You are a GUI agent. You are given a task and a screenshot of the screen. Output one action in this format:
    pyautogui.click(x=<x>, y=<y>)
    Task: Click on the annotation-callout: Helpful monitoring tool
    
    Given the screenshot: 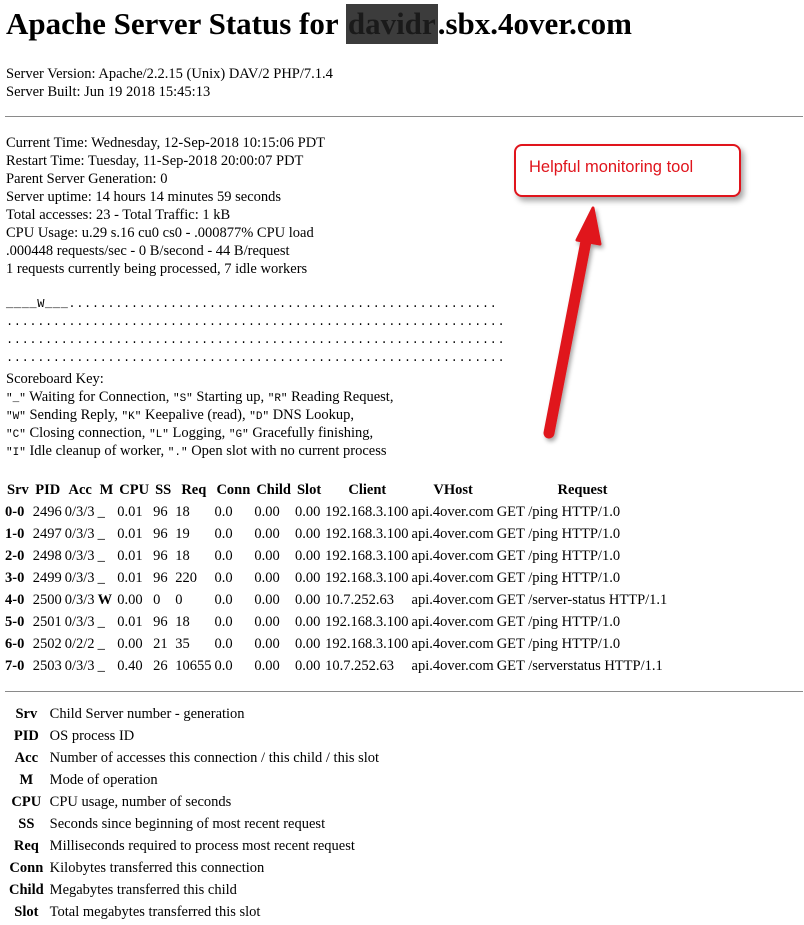 What is the action you would take?
    pyautogui.click(x=627, y=170)
    